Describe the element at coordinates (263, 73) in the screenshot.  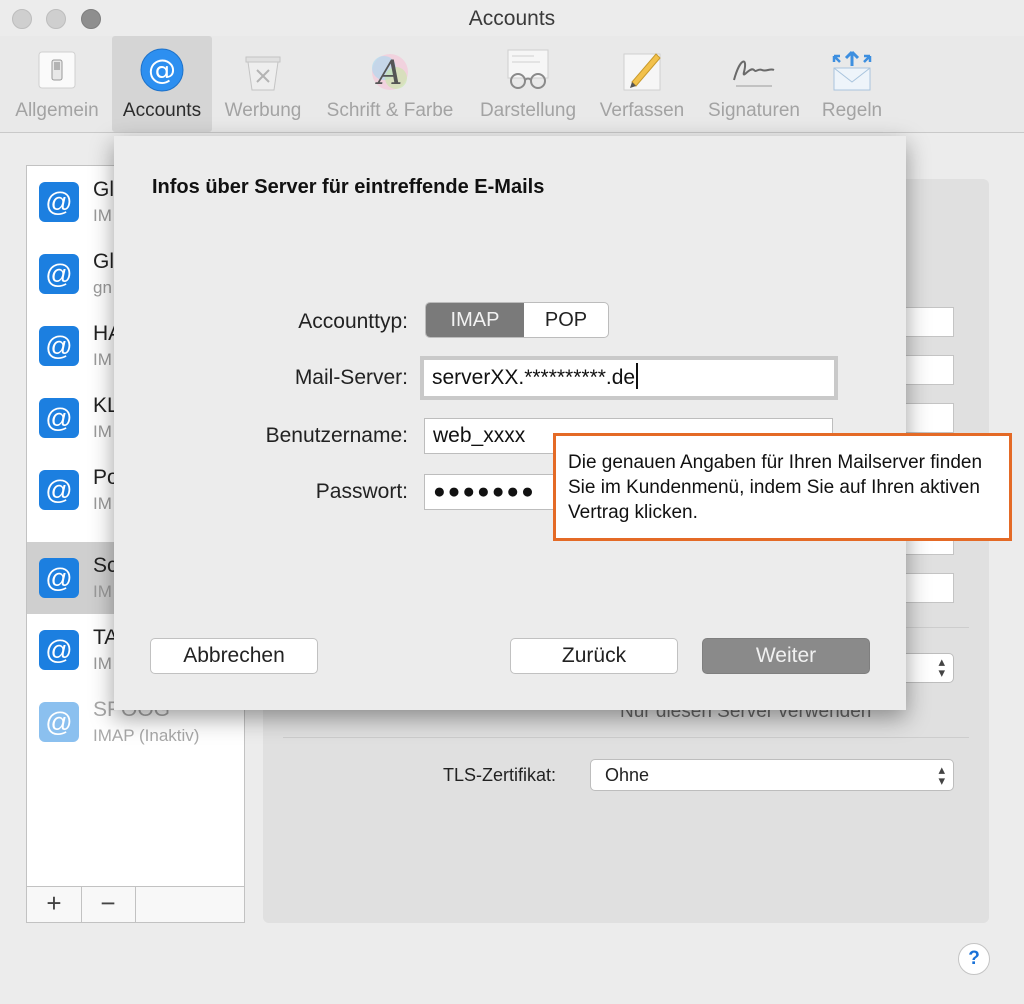
I see `trash-icon` at that location.